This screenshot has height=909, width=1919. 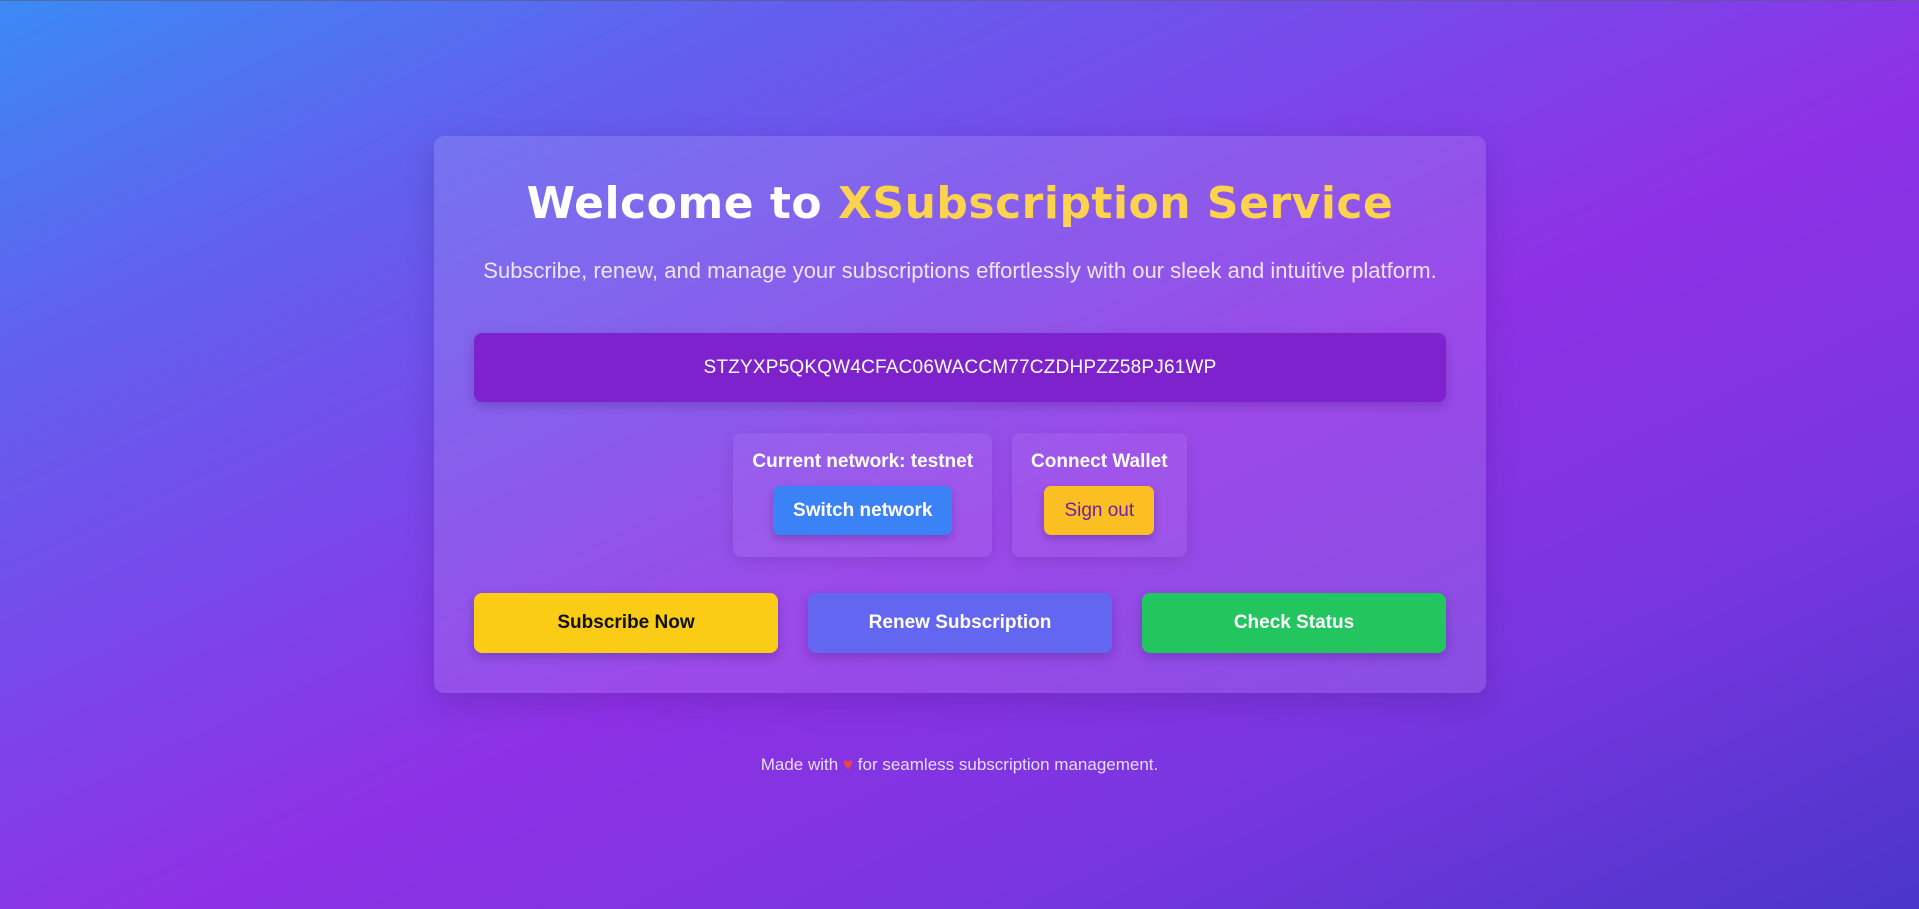 What do you see at coordinates (863, 510) in the screenshot?
I see `switch-network-button: Switch network` at bounding box center [863, 510].